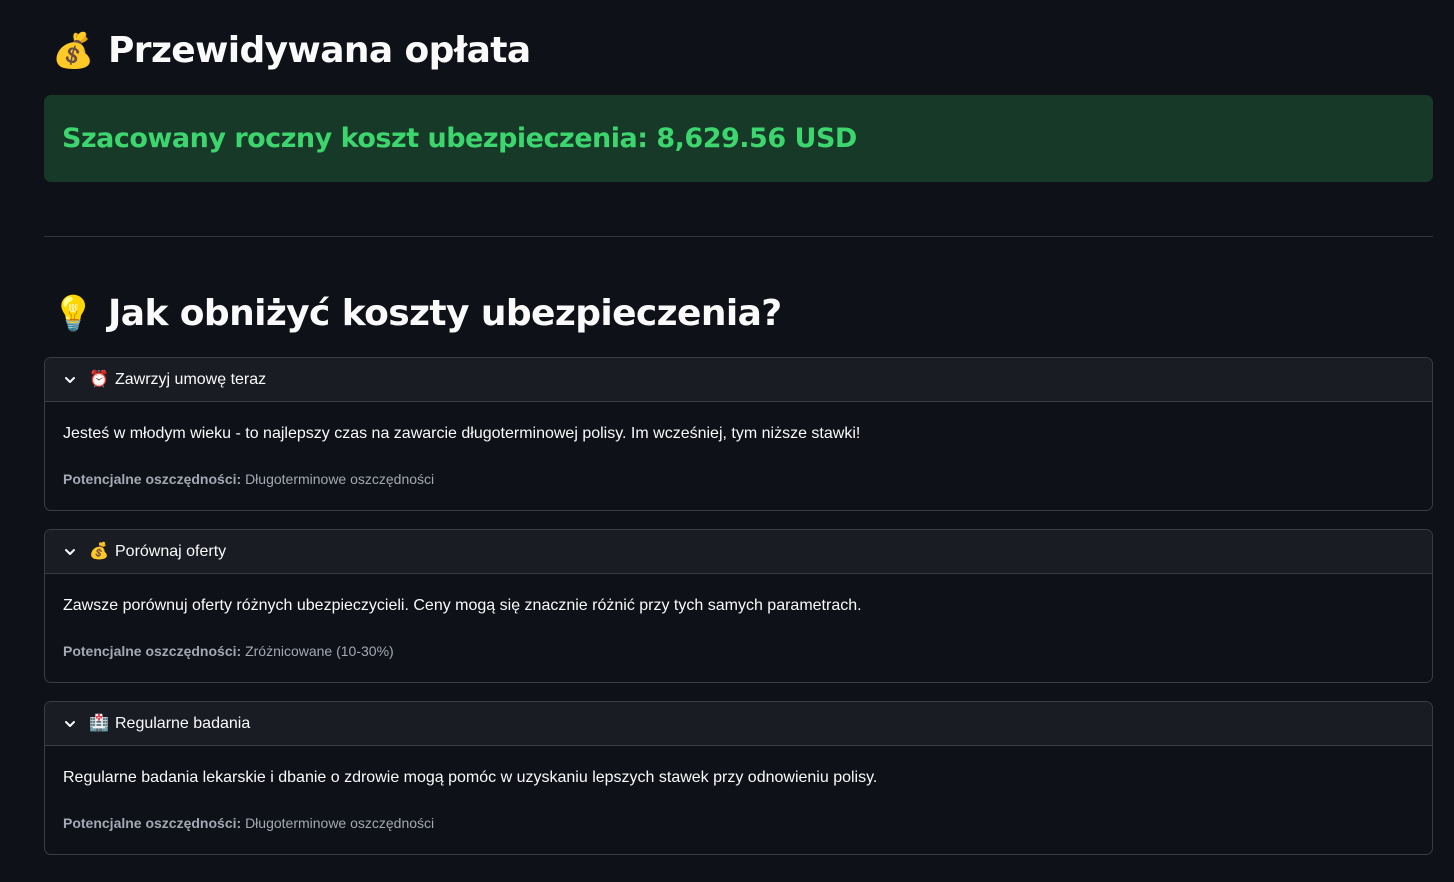  Describe the element at coordinates (183, 723) in the screenshot. I see `tip-title: Regularne badania` at that location.